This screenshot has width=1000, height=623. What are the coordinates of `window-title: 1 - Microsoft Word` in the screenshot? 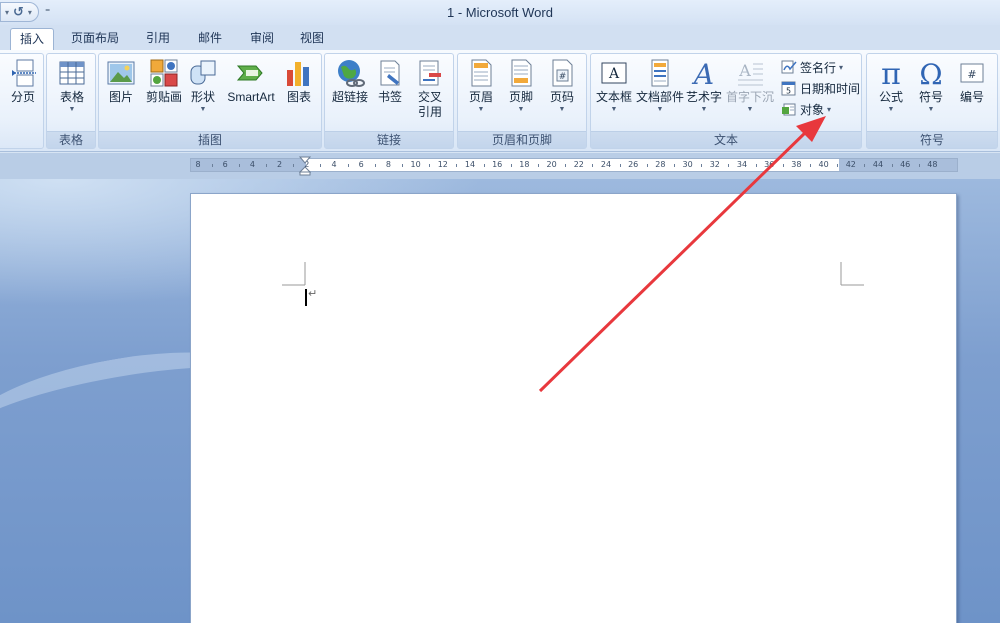 It's located at (500, 12).